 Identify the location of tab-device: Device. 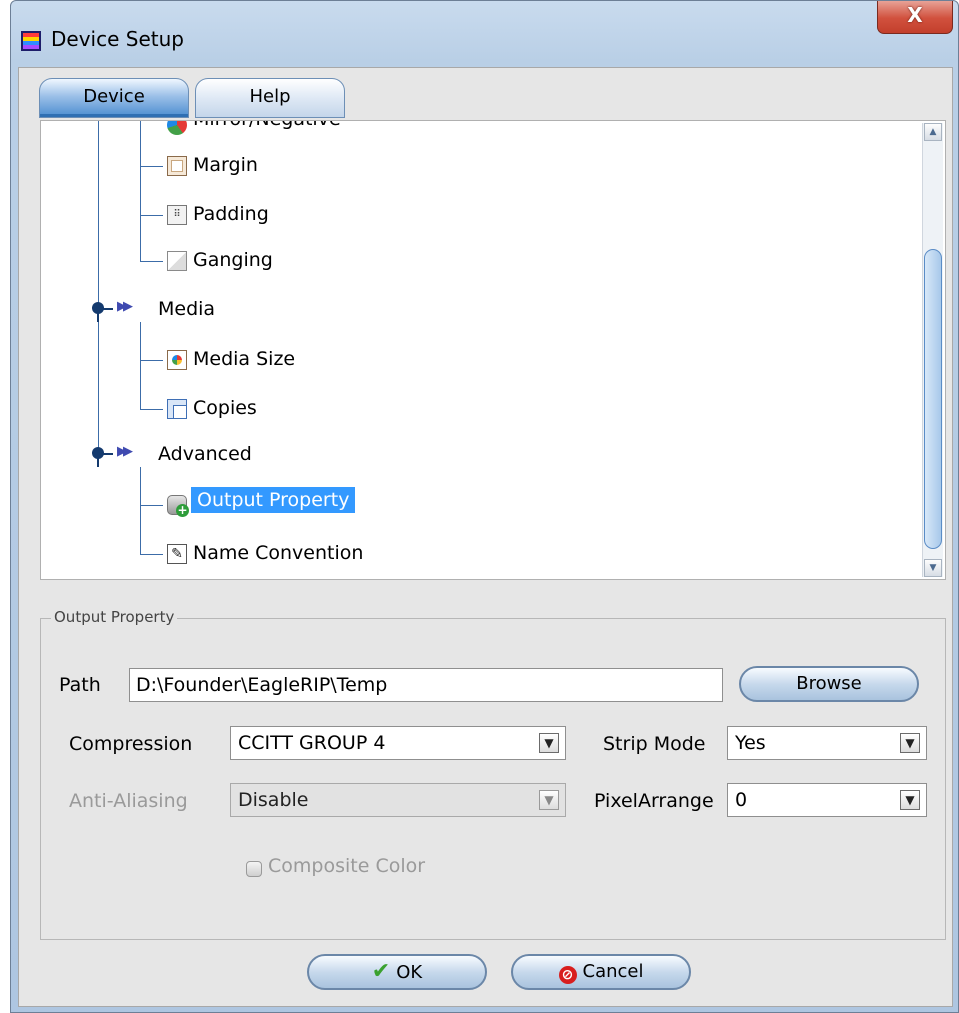
(114, 98).